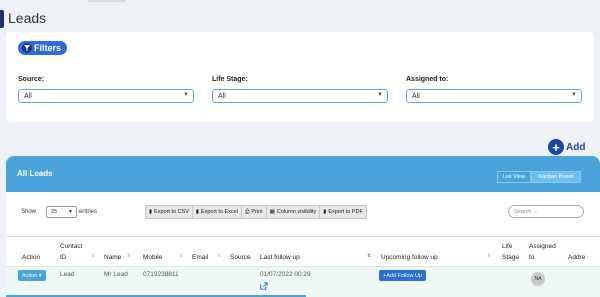 The image size is (600, 297). I want to click on column-visibility-label: Column visibility, so click(296, 212).